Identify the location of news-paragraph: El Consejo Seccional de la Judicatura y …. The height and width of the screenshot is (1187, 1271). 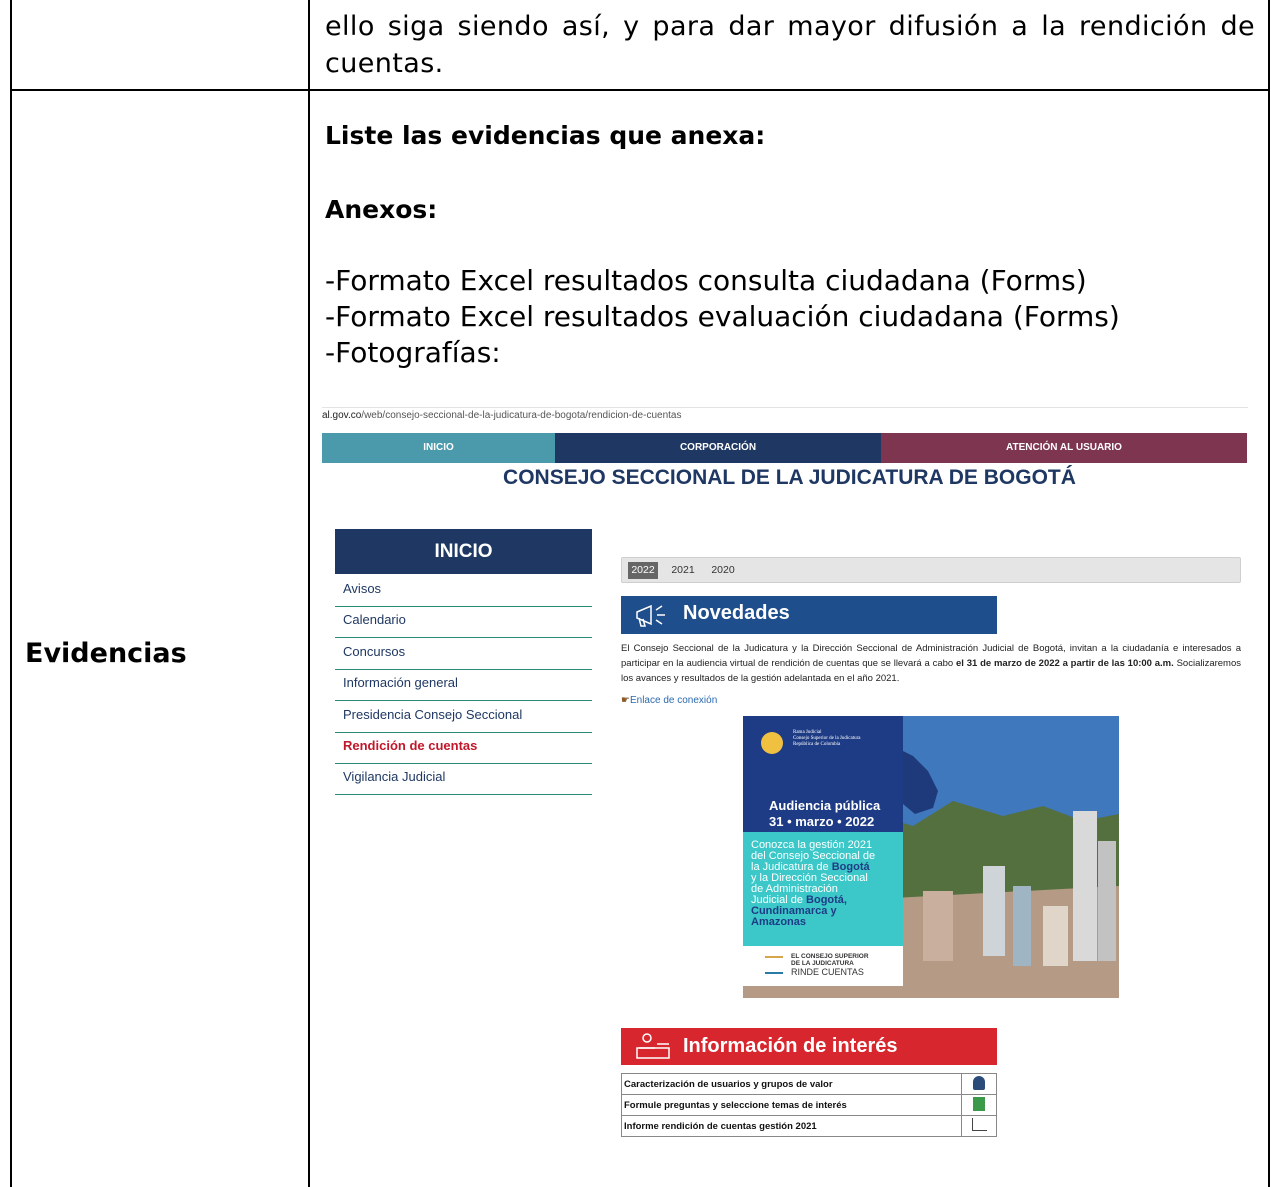
(931, 663).